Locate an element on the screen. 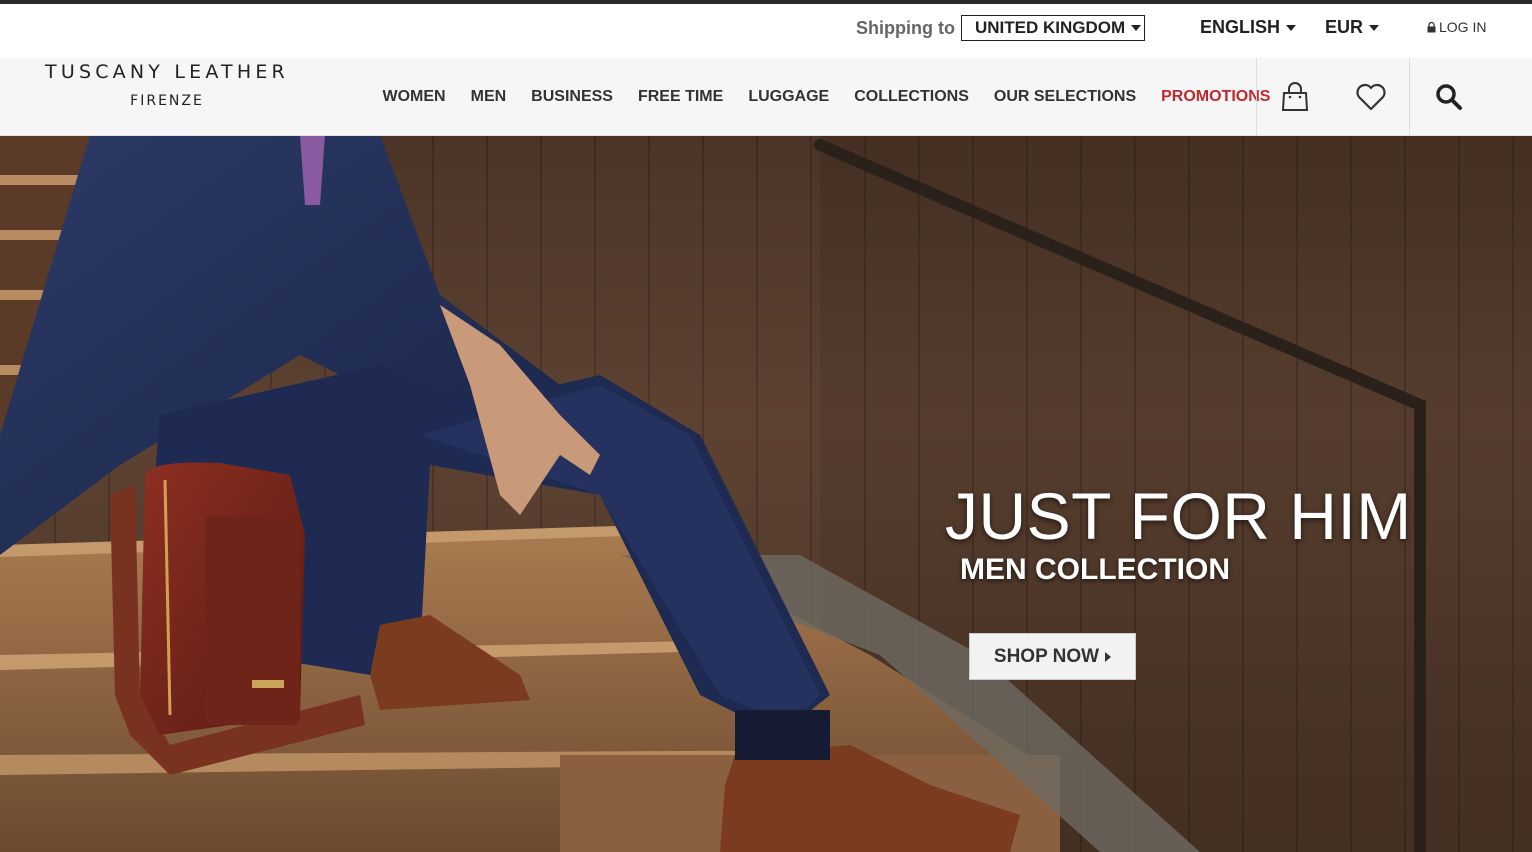  currency-value: EUR is located at coordinates (1344, 27).